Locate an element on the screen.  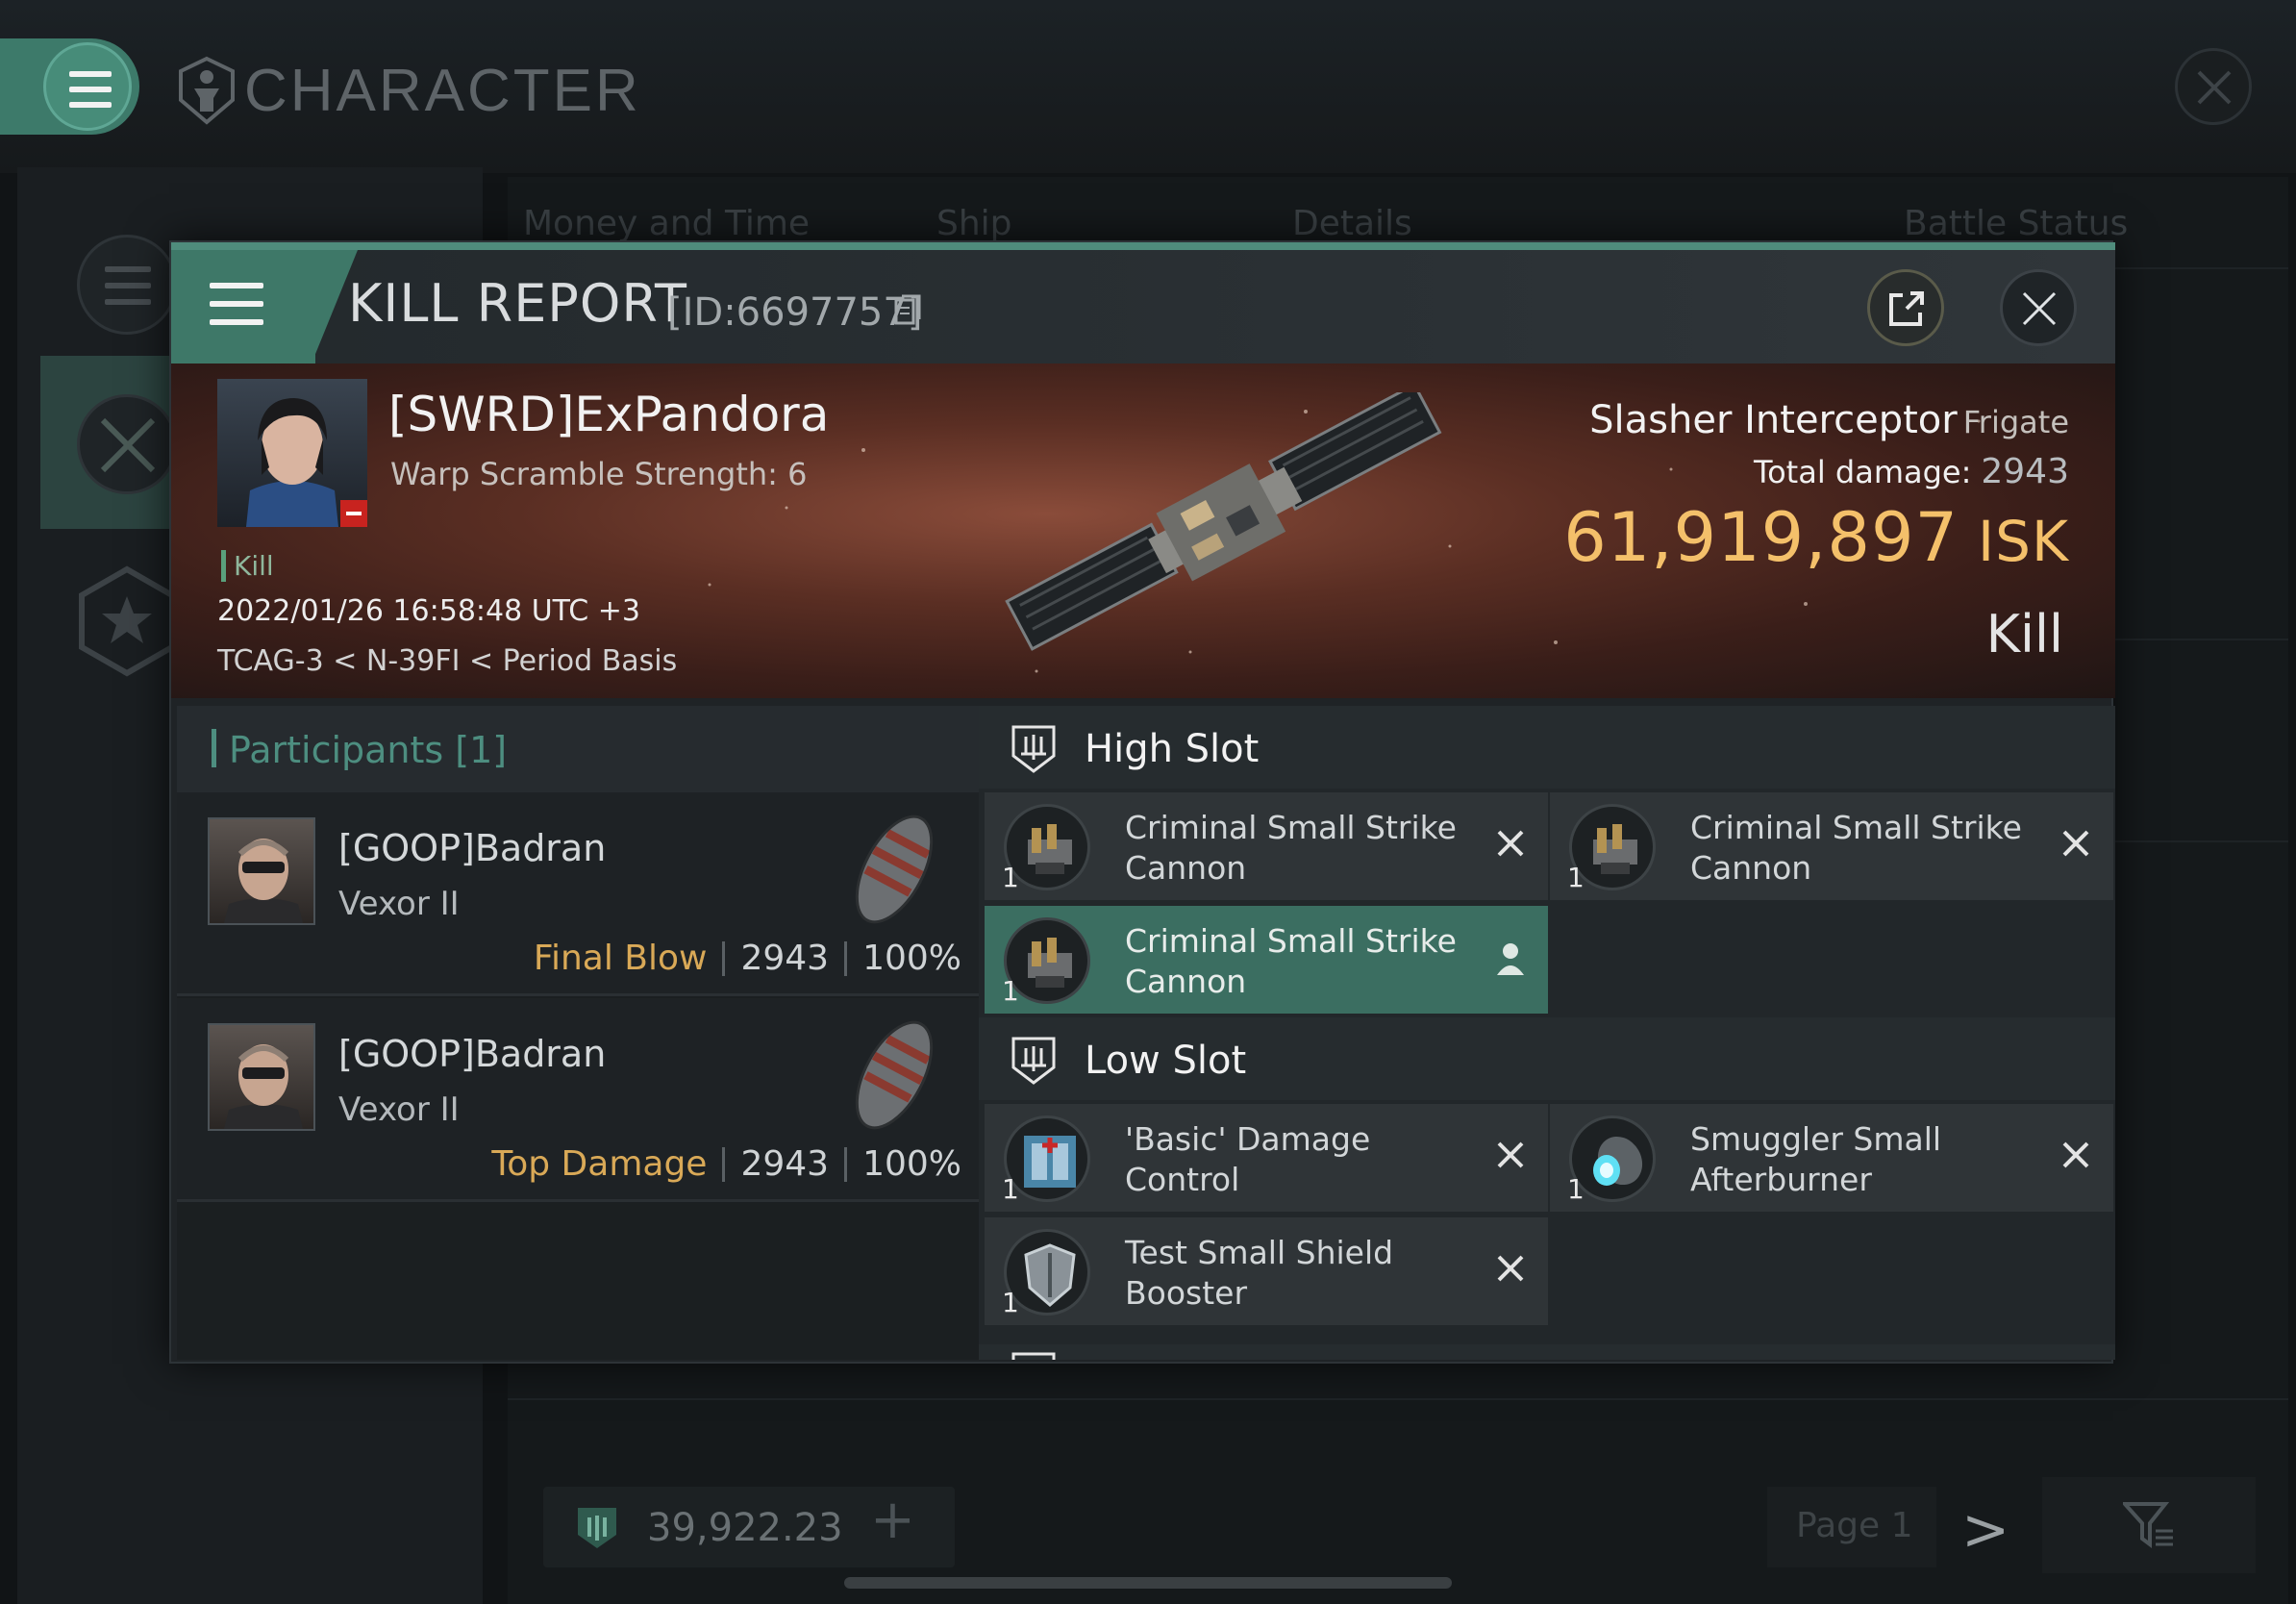
kill-report-close-button is located at coordinates (2038, 307).